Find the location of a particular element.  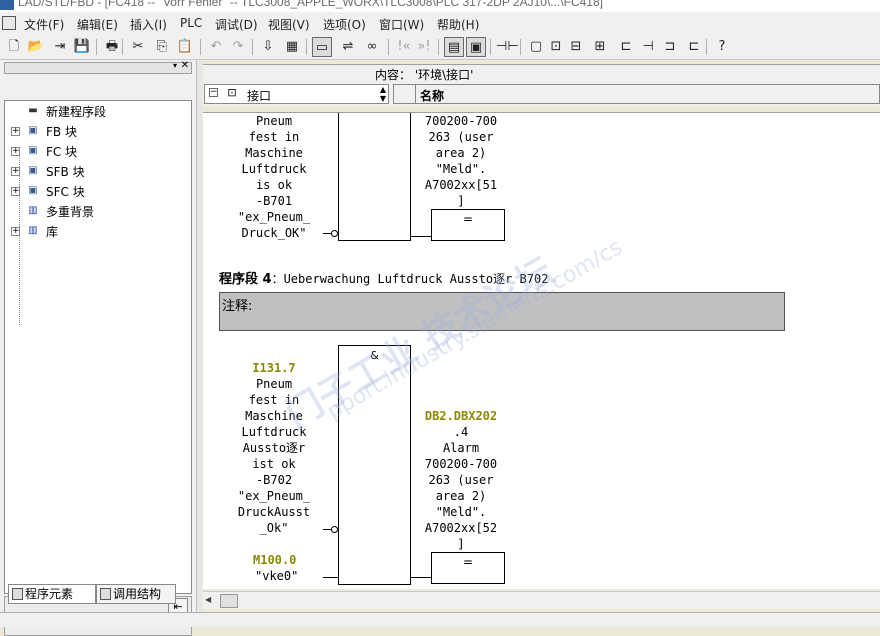

details-icon: ▣ is located at coordinates (476, 47).